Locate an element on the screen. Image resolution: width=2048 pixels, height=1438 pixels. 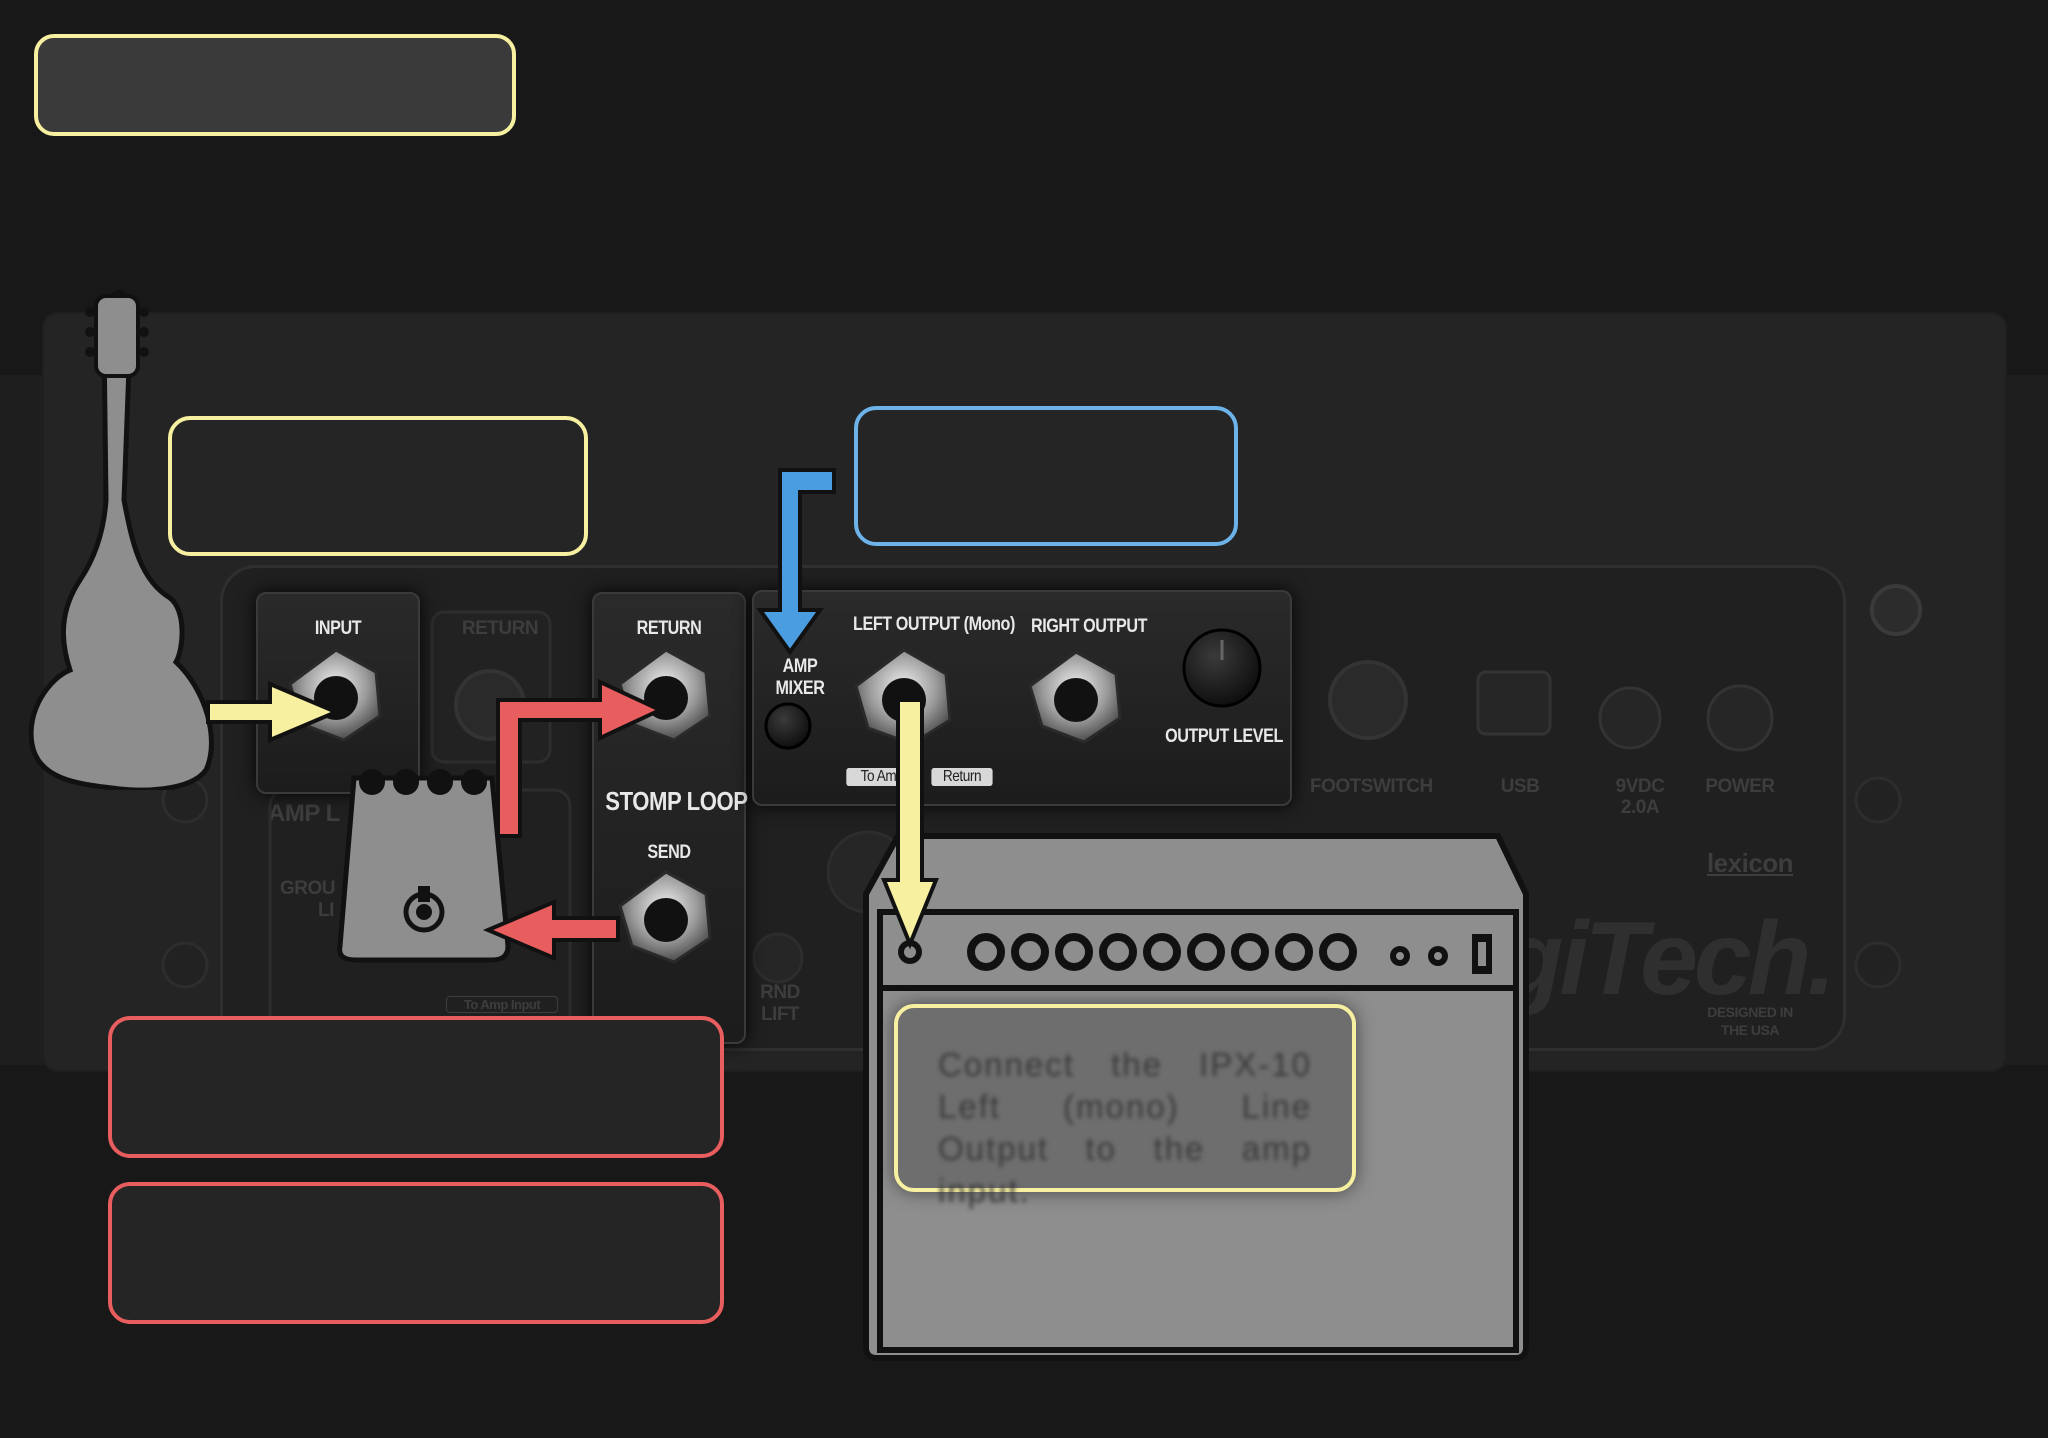
stomp-send-to-pedal-arrow is located at coordinates (551, 930).